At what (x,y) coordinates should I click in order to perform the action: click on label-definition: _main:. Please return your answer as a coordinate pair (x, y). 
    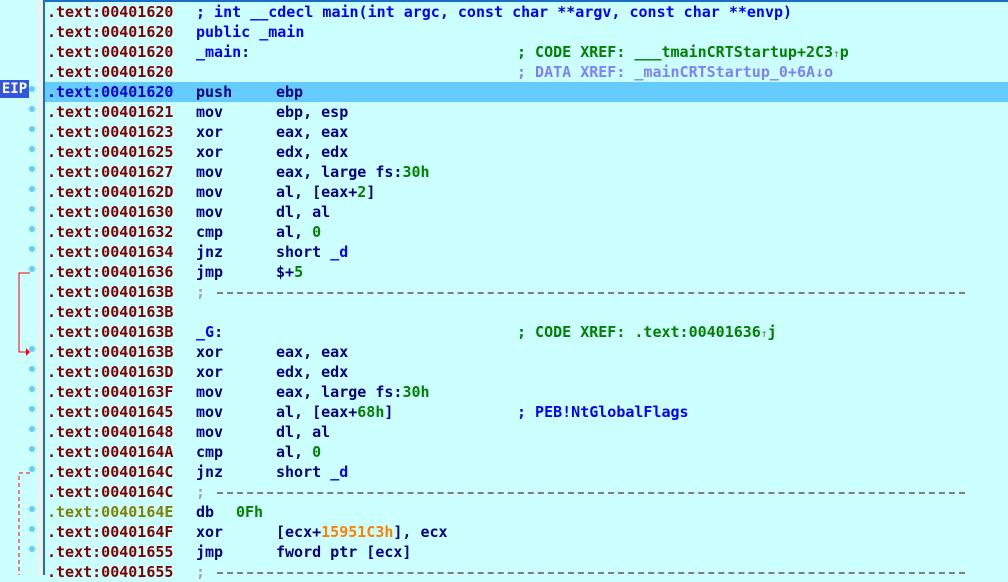
    Looking at the image, I should click on (223, 52).